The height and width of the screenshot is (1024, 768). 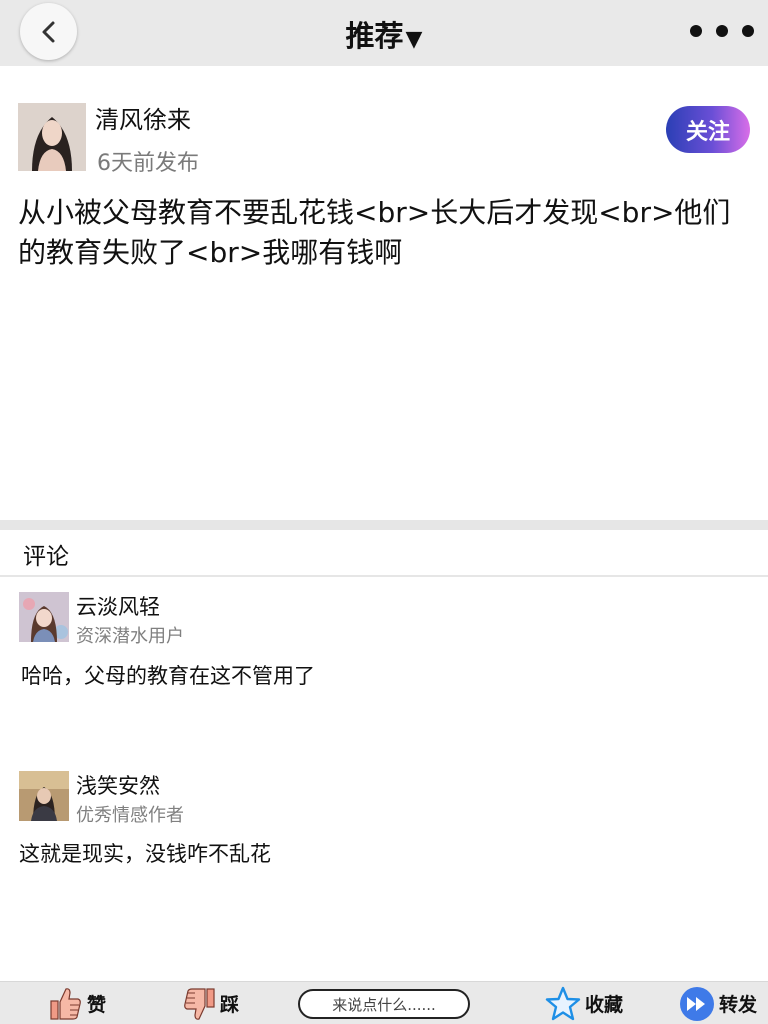 I want to click on thumbs-up-icon, so click(x=65, y=1003).